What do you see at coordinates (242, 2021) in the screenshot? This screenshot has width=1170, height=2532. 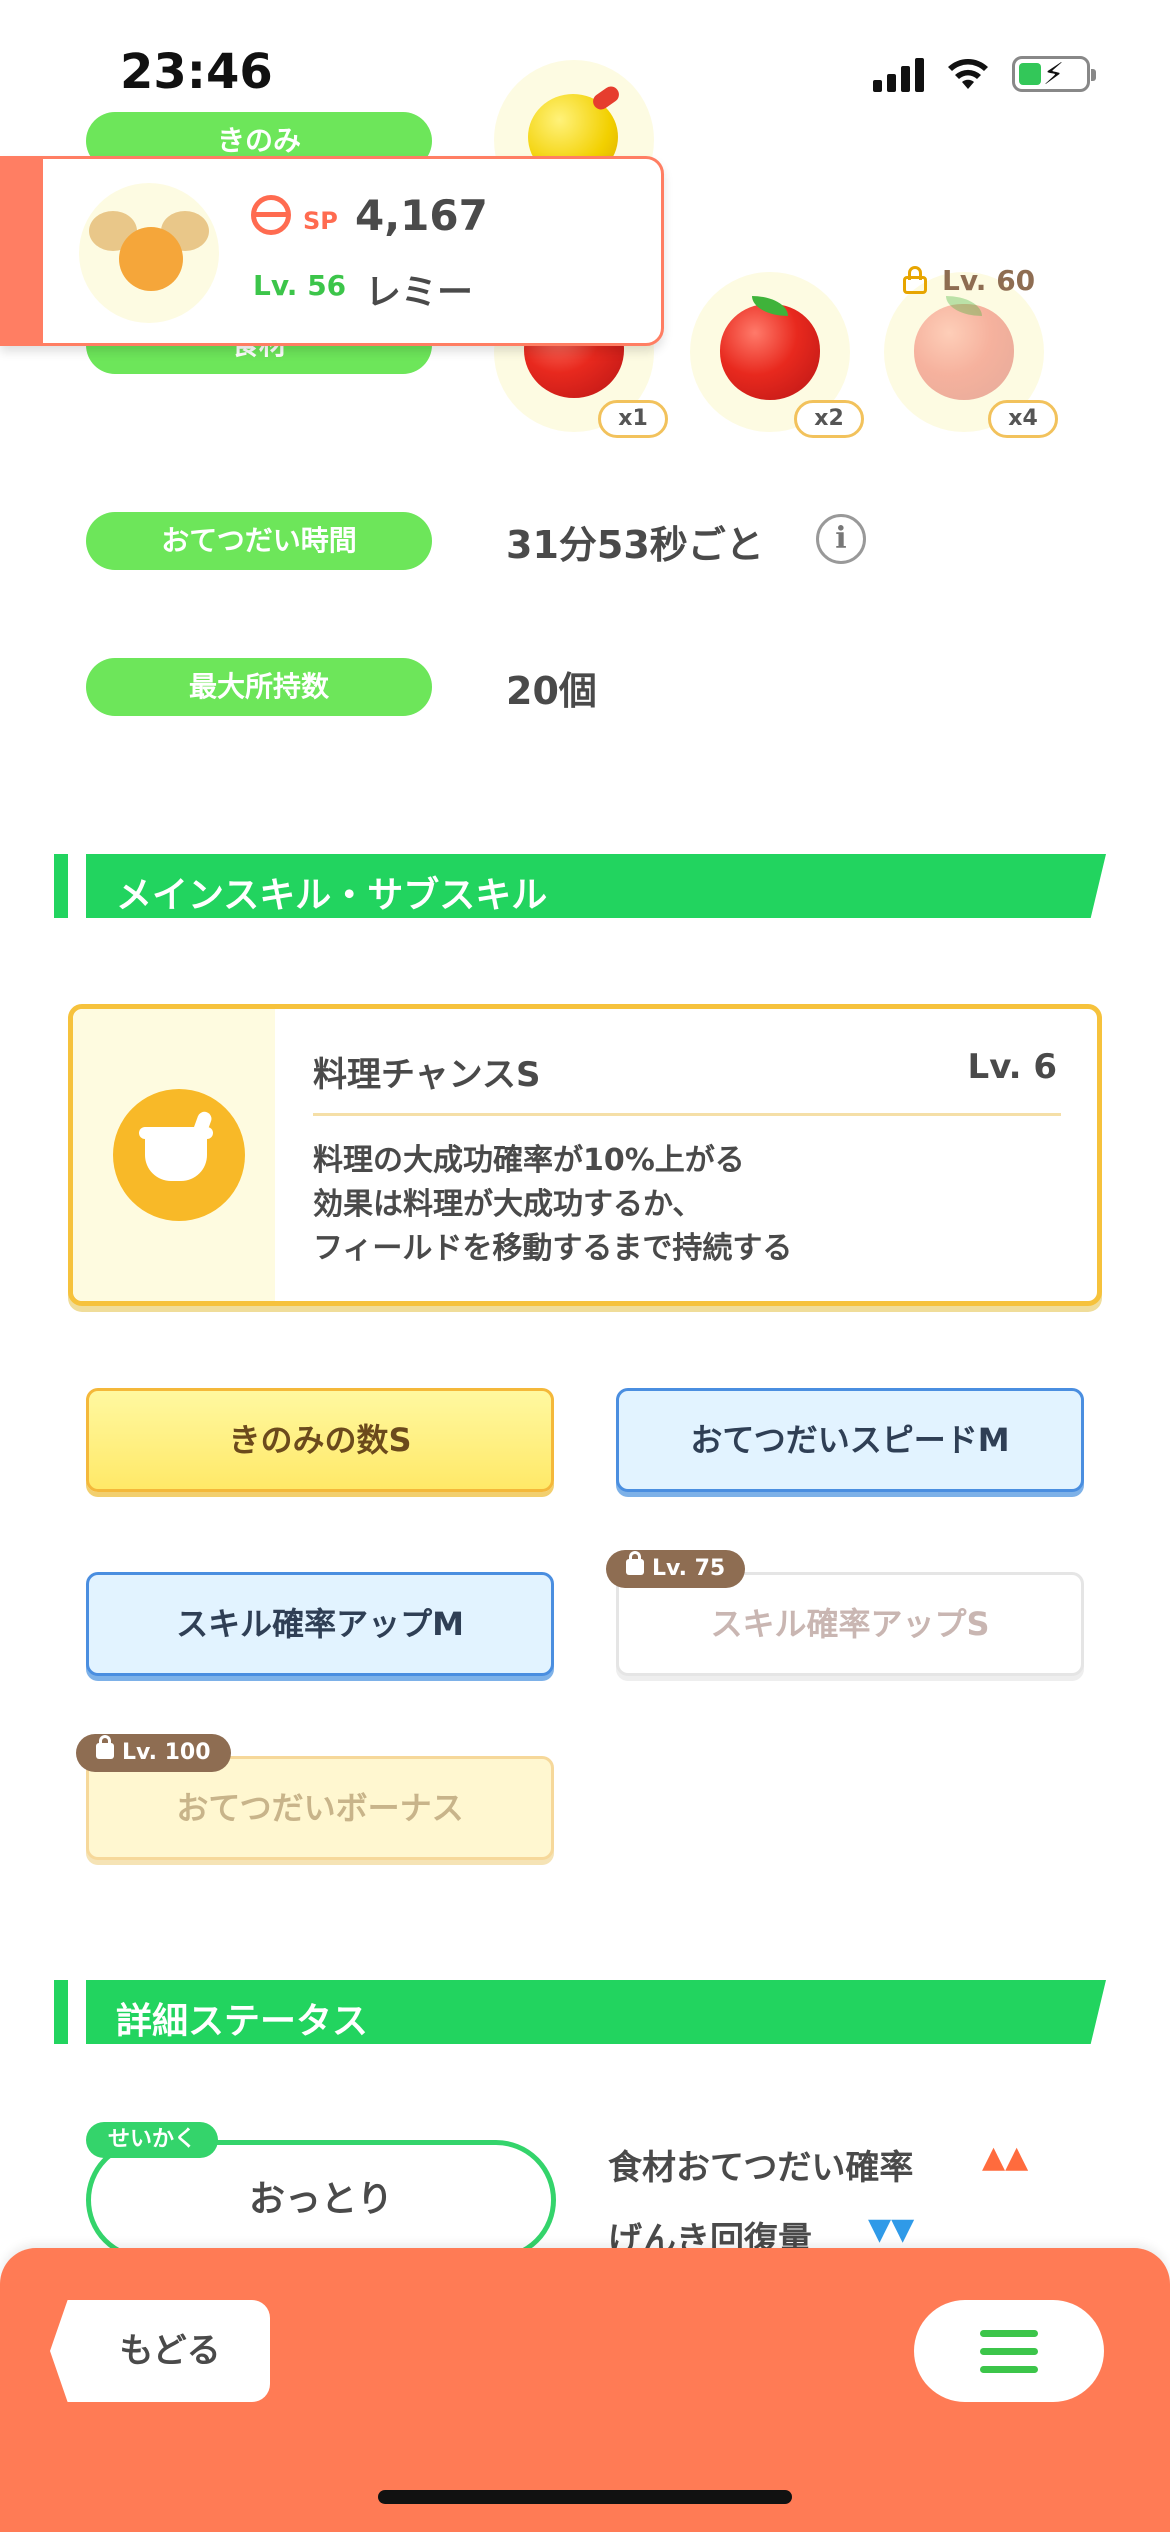 I see `section-title: 詳細ステータス` at bounding box center [242, 2021].